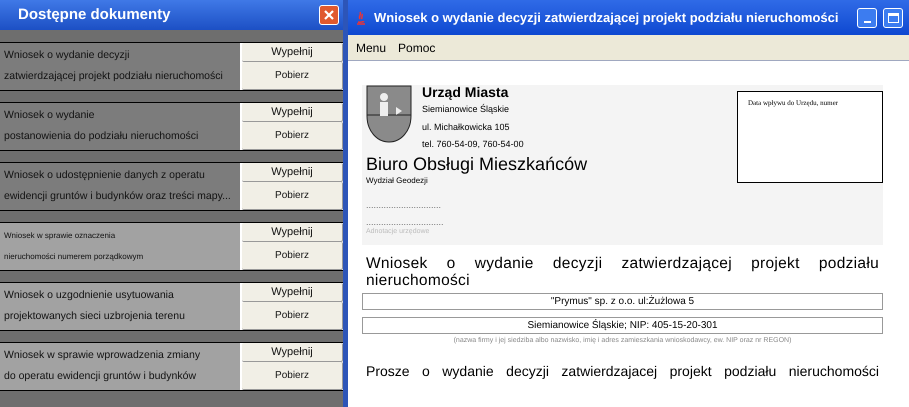 This screenshot has height=407, width=909. Describe the element at coordinates (417, 47) in the screenshot. I see `menu-item: Pomoc` at that location.